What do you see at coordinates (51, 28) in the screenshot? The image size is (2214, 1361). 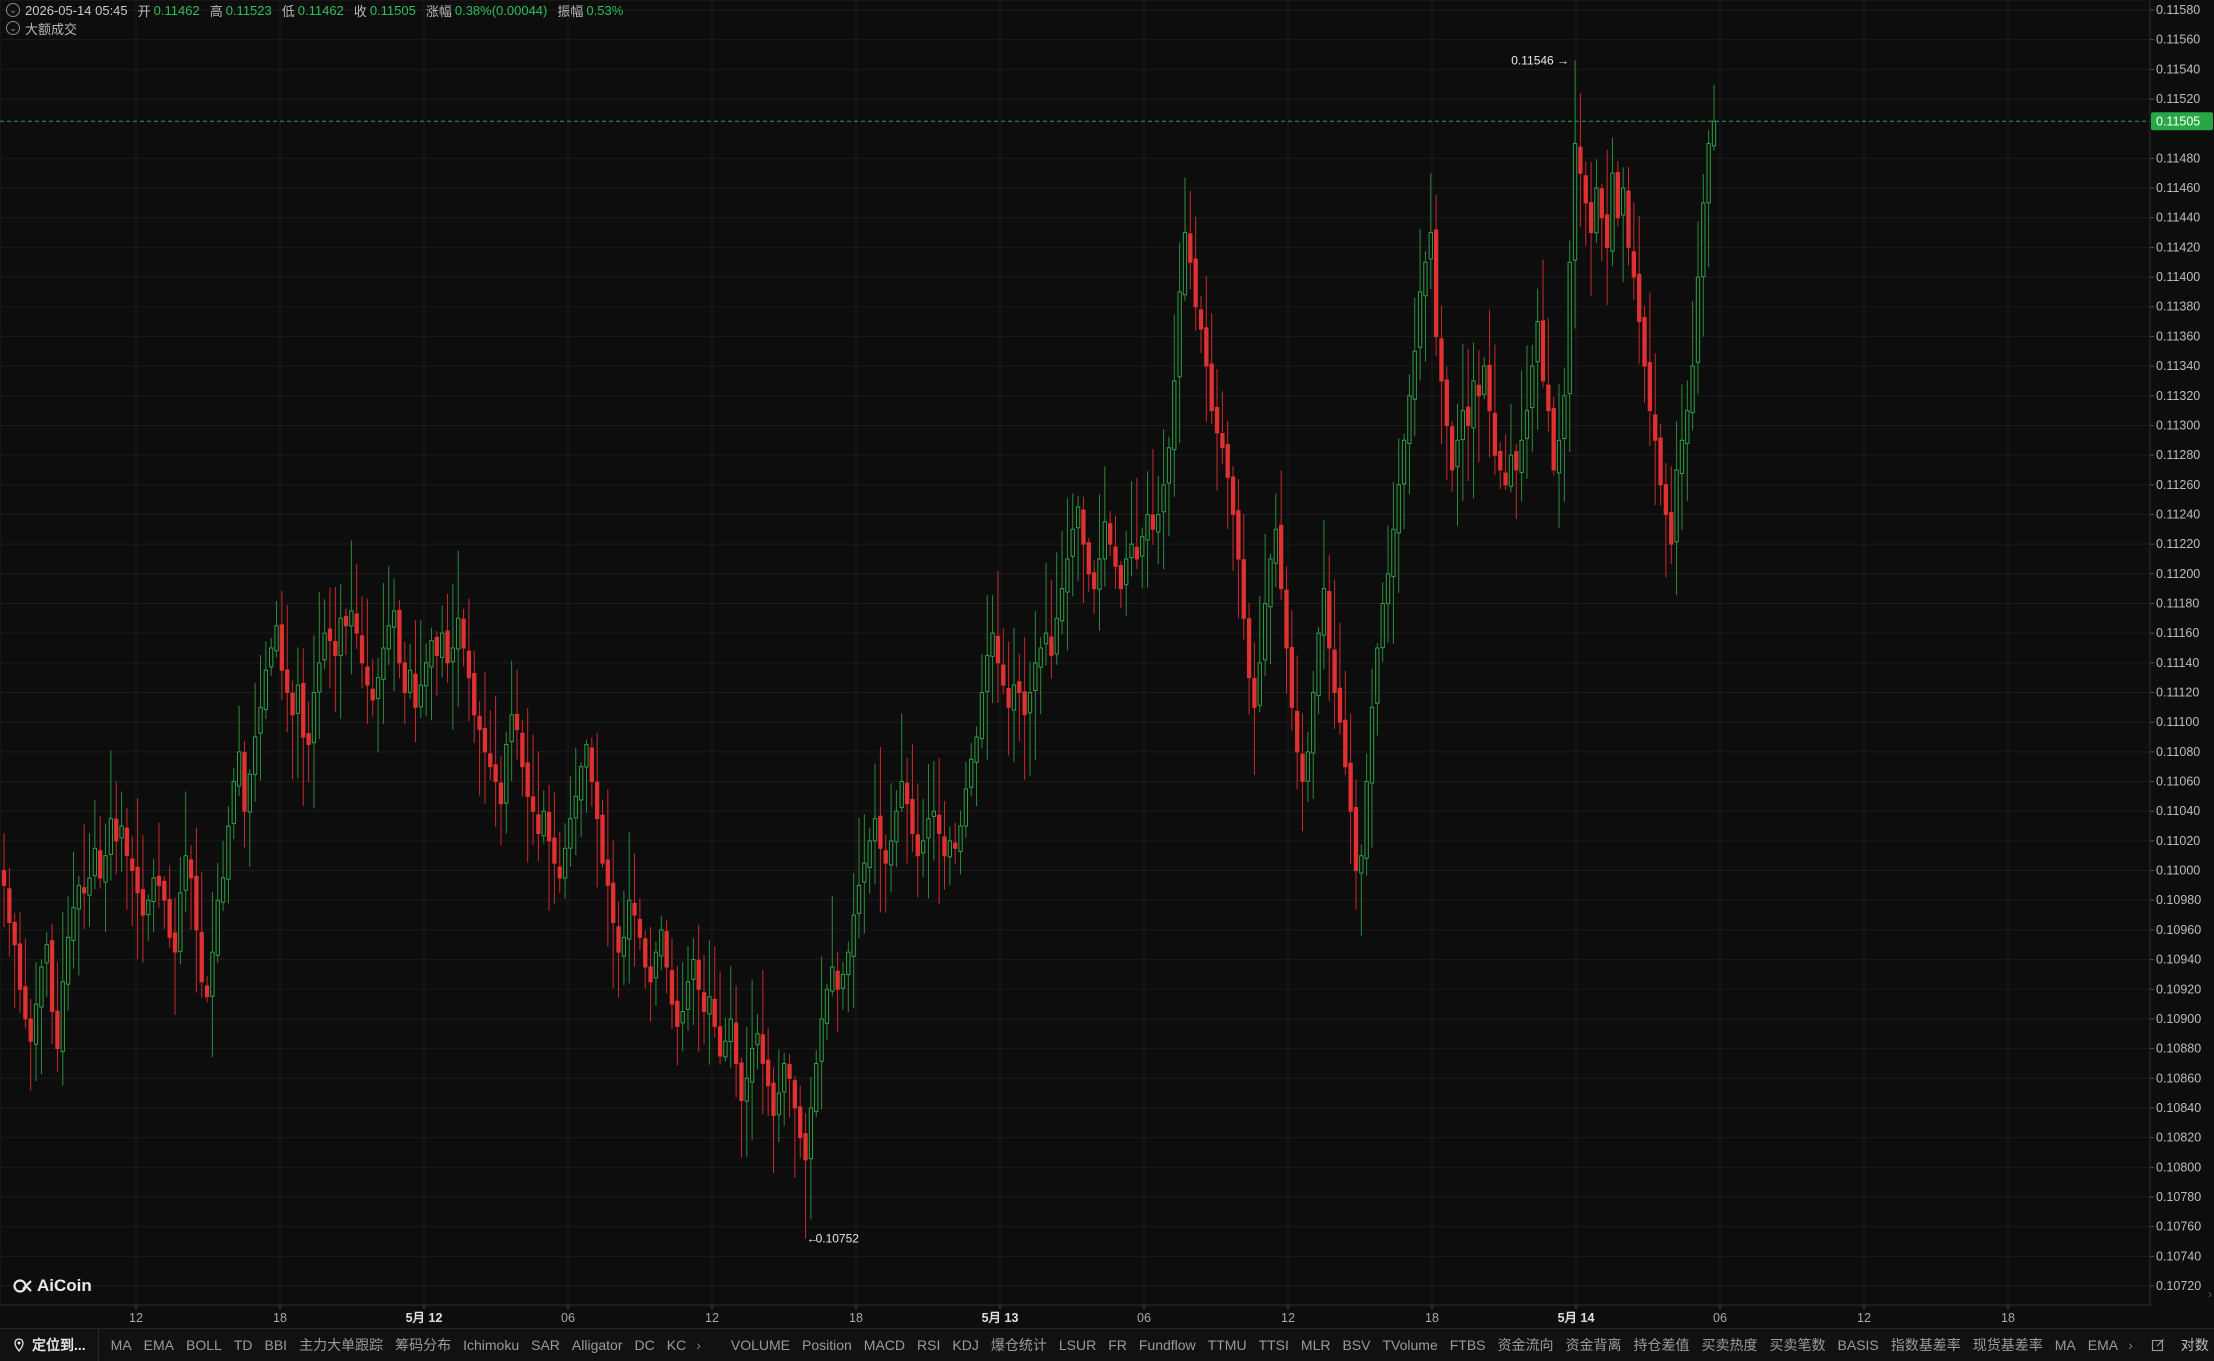 I see `big-trades-label: 大额成交` at bounding box center [51, 28].